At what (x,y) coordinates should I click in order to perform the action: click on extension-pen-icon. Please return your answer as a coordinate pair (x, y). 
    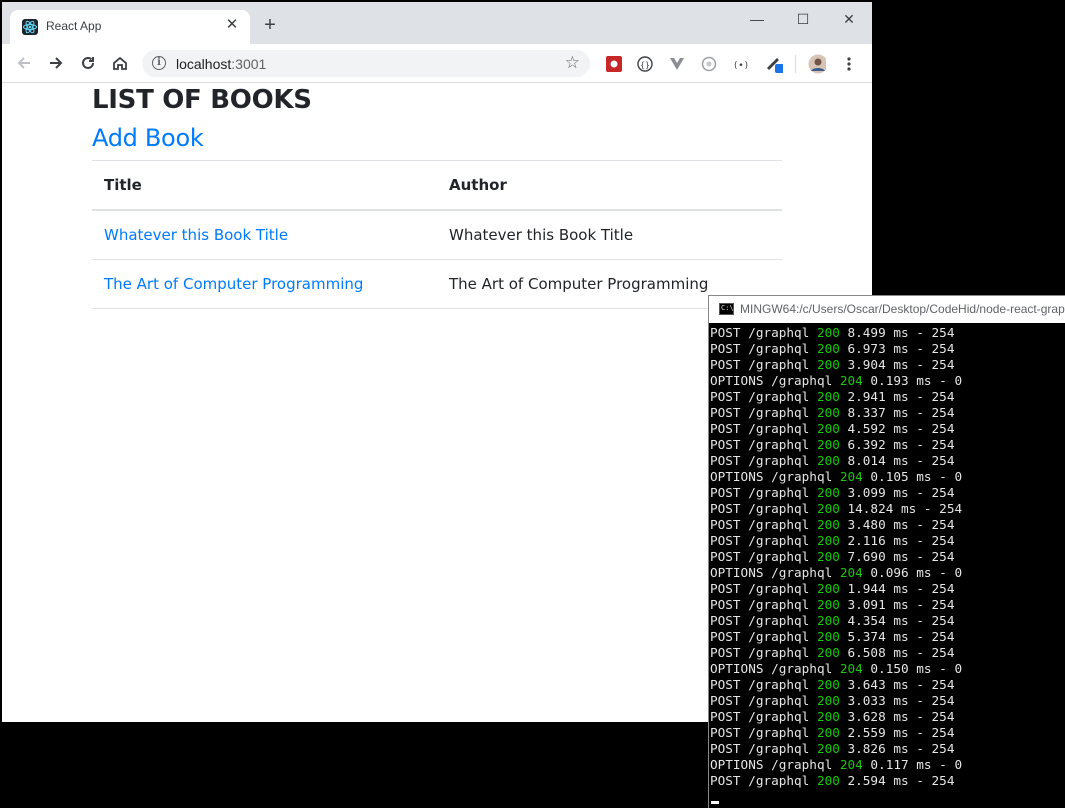
    Looking at the image, I should click on (774, 64).